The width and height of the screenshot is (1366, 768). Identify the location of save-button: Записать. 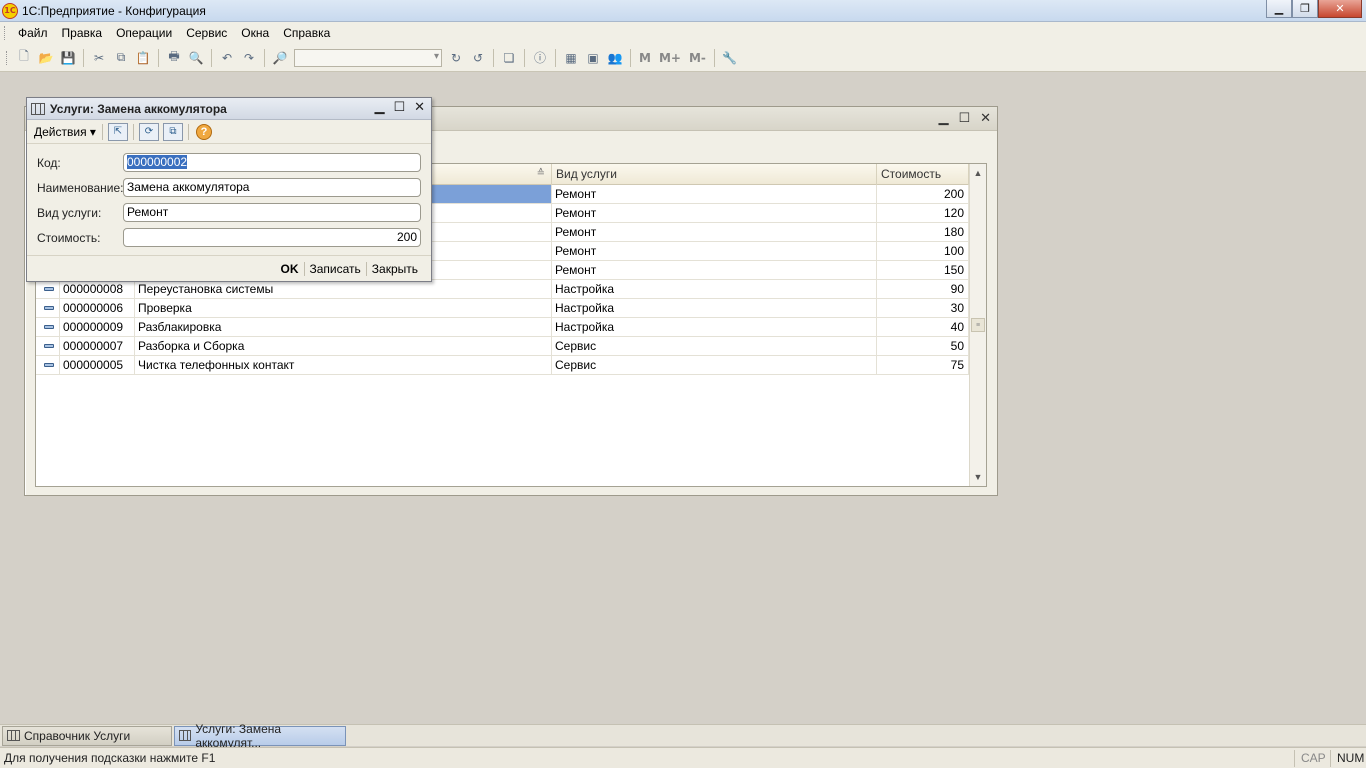
(335, 269).